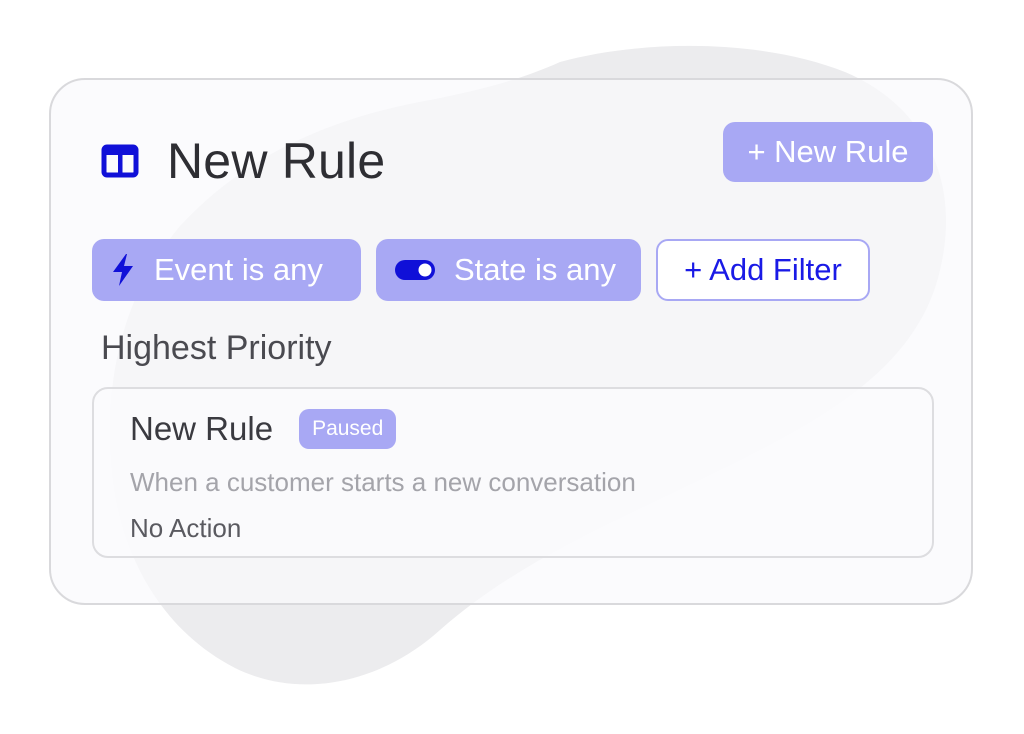 This screenshot has width=1024, height=734. I want to click on section-label: Highest Priority, so click(216, 348).